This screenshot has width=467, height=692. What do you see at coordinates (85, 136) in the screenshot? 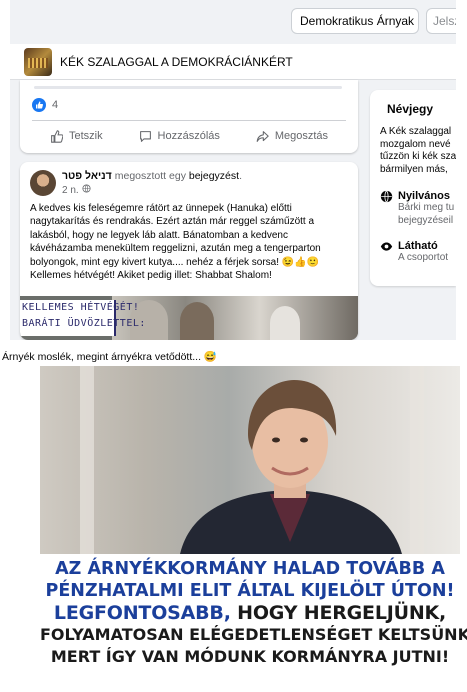
I see `like-label: Tetszik` at bounding box center [85, 136].